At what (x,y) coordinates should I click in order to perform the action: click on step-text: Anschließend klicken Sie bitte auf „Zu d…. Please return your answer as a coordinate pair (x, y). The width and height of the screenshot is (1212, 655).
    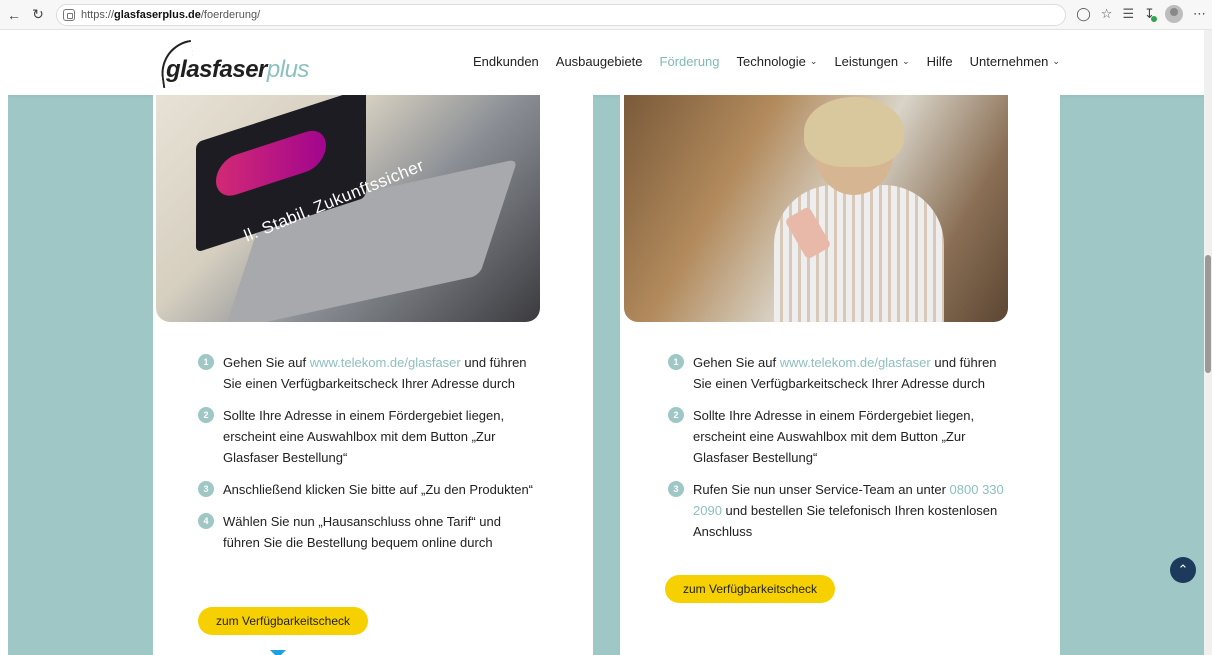
    Looking at the image, I should click on (378, 489).